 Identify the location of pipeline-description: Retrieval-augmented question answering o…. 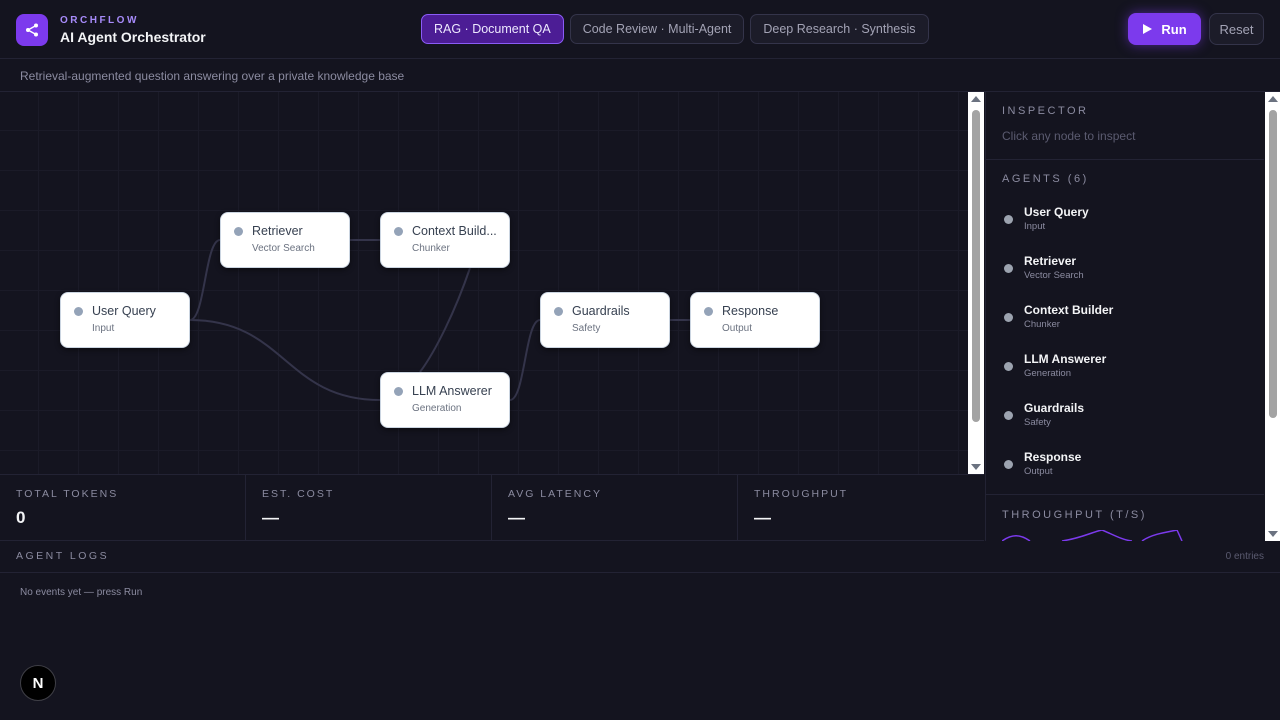
(212, 76).